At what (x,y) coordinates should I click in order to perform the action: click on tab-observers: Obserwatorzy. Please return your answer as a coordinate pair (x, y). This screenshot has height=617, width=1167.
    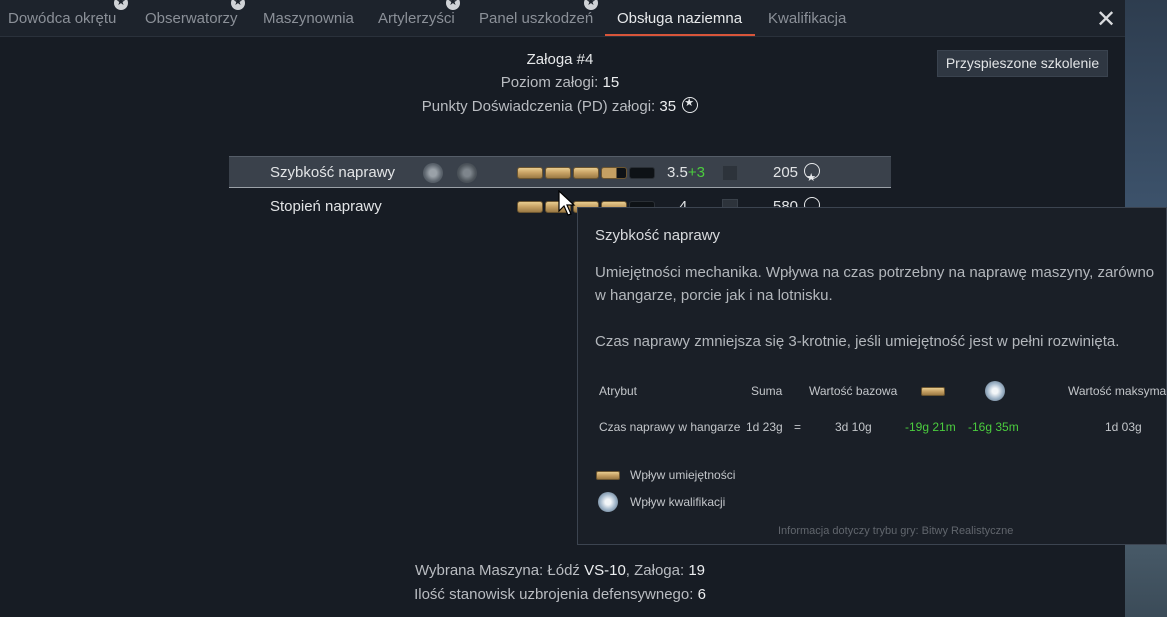
    Looking at the image, I should click on (191, 18).